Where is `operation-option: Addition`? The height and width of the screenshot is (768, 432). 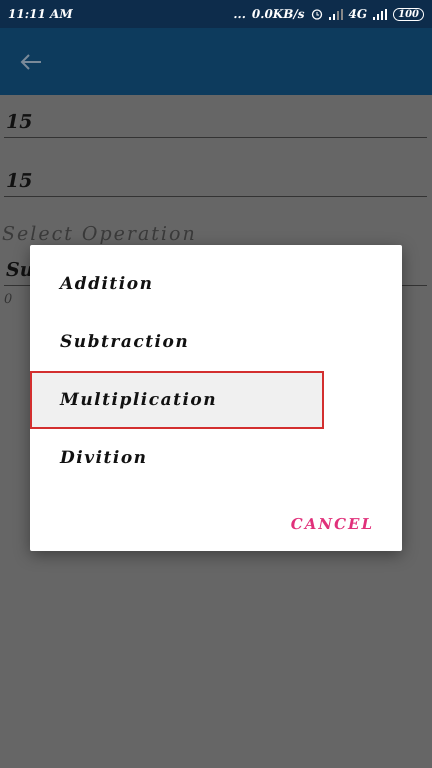 operation-option: Addition is located at coordinates (216, 284).